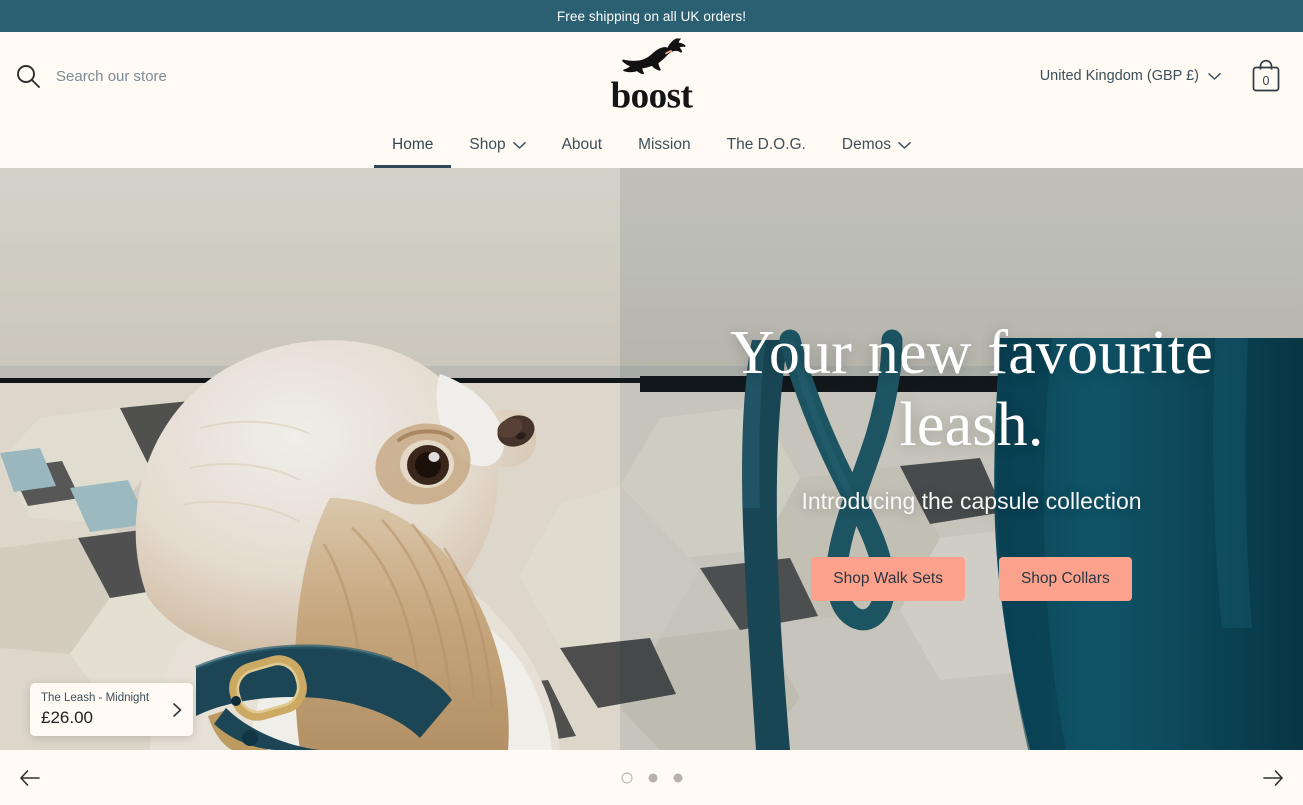 The height and width of the screenshot is (805, 1303). I want to click on shop-collars-button: Shop Collars, so click(1065, 578).